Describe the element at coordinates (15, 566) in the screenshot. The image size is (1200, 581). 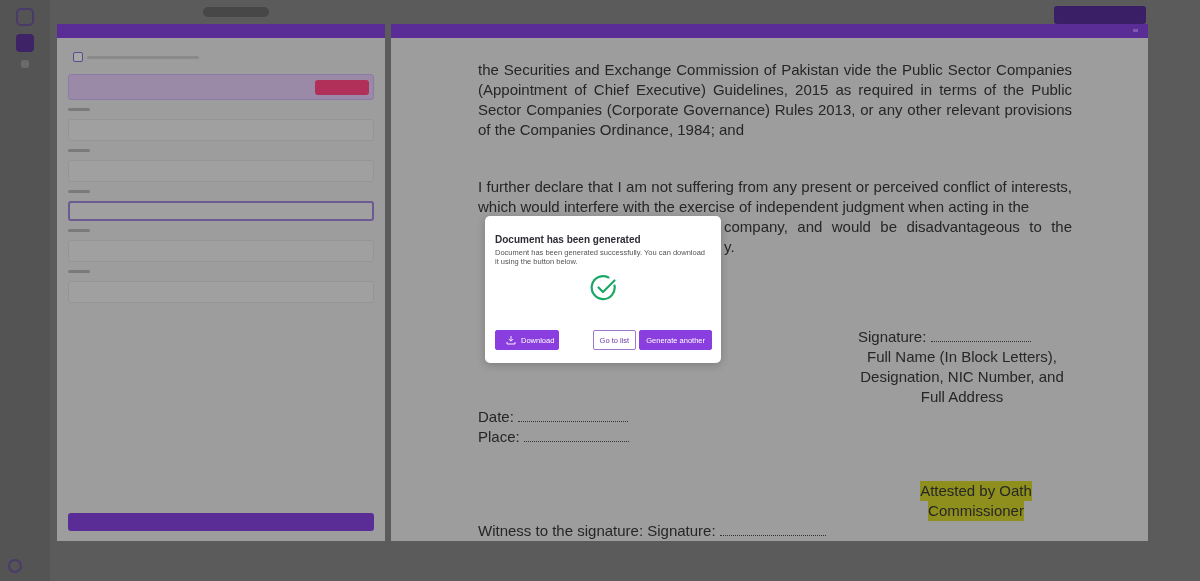
I see `settings-icon` at that location.